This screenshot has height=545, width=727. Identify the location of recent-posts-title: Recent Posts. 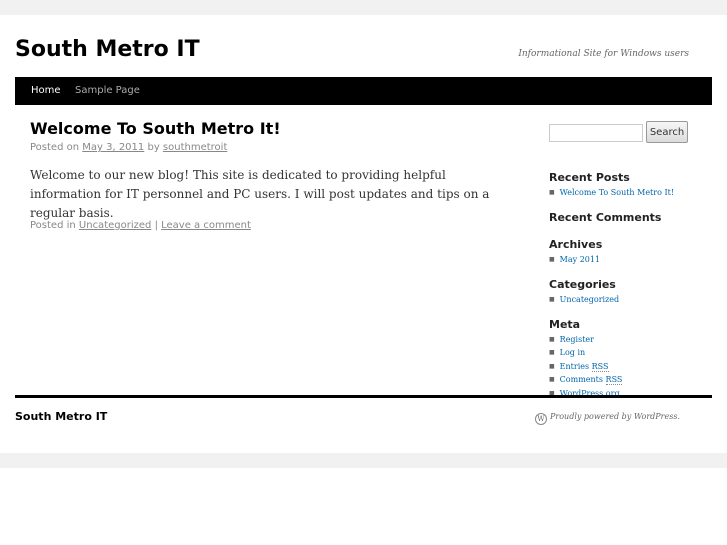
(589, 177).